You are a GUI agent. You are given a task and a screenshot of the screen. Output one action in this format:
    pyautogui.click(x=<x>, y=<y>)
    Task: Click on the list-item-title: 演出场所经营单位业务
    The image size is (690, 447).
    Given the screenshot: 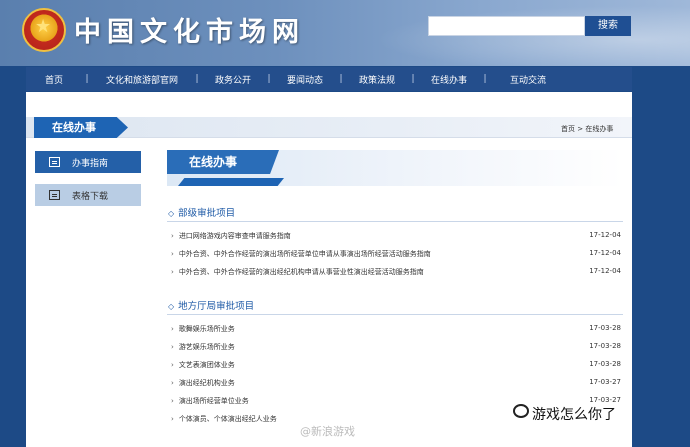 What is the action you would take?
    pyautogui.click(x=214, y=401)
    